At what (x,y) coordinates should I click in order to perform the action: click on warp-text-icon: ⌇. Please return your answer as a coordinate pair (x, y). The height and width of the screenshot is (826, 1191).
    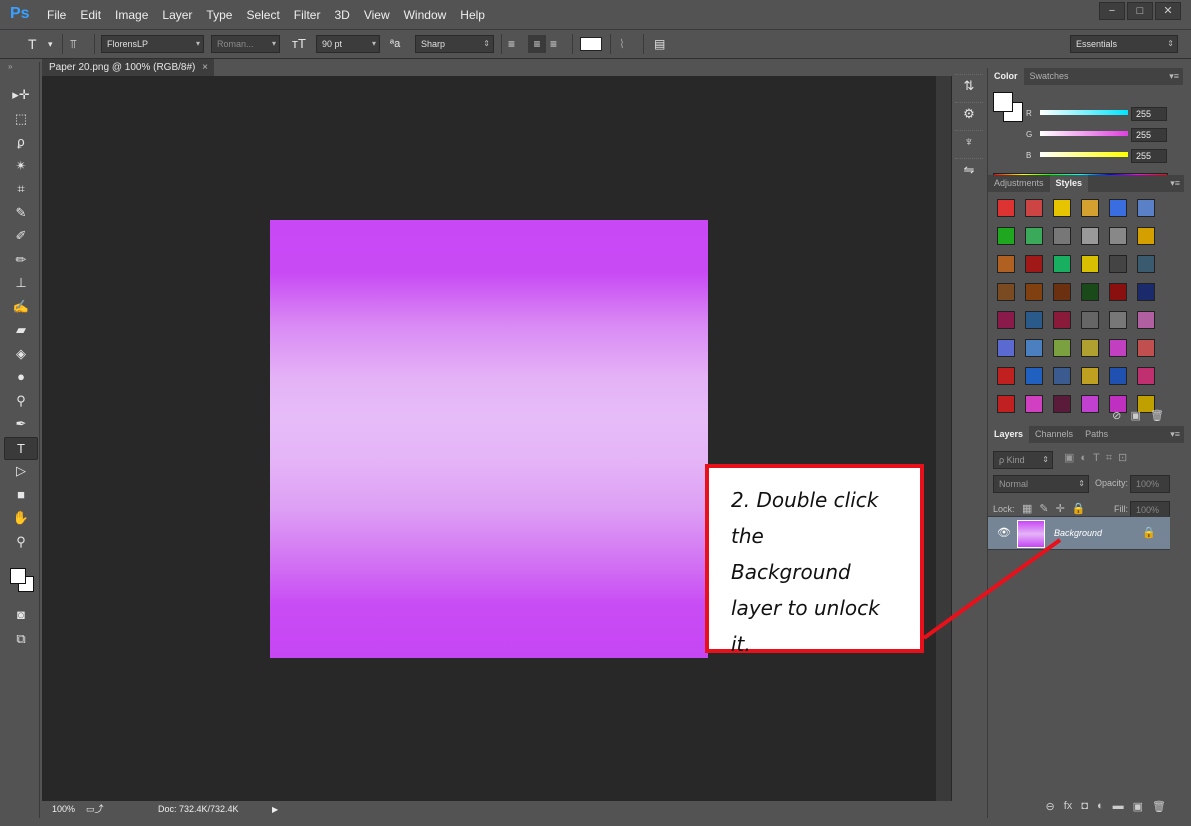
    Looking at the image, I should click on (622, 44).